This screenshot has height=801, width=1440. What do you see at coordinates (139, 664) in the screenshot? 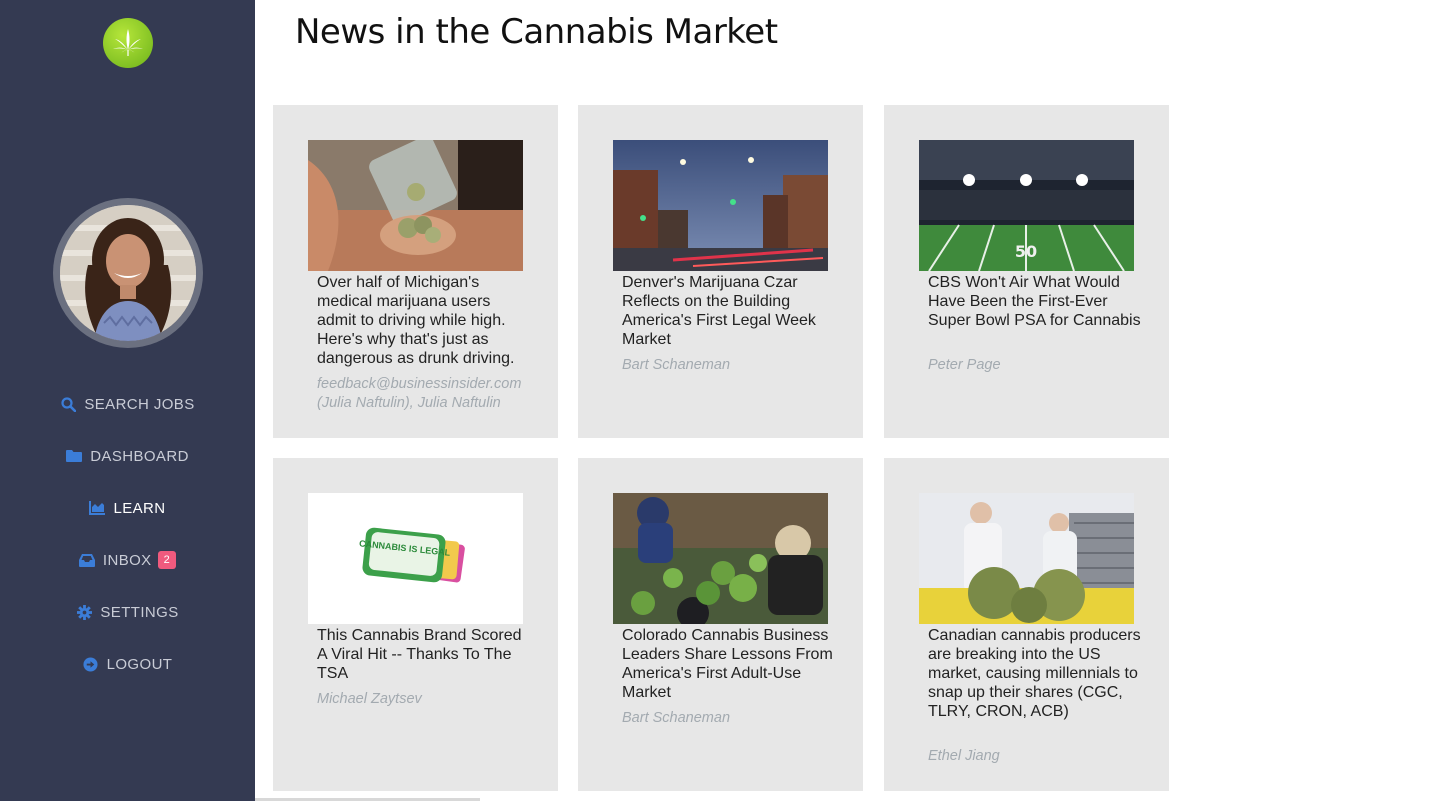
I see `sidebar-item-label: LOGOUT` at bounding box center [139, 664].